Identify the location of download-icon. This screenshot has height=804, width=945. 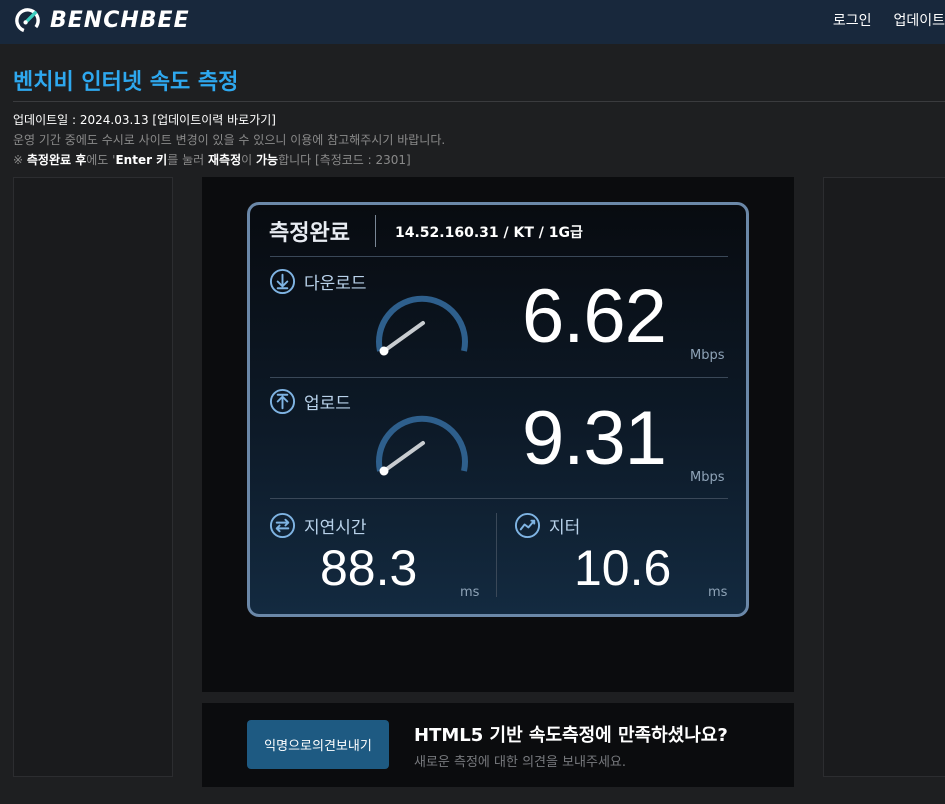
(282, 281).